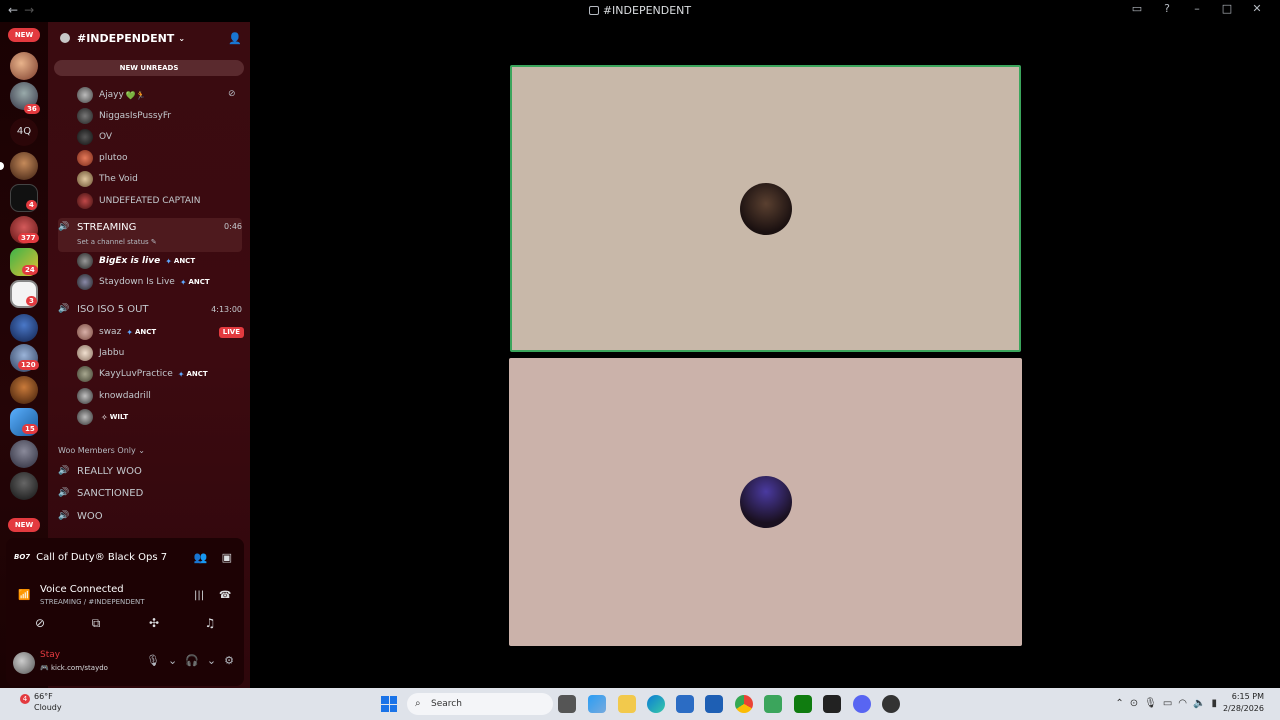  What do you see at coordinates (150, 493) in the screenshot?
I see `voice-channel: 🔊 SANCTIONED` at bounding box center [150, 493].